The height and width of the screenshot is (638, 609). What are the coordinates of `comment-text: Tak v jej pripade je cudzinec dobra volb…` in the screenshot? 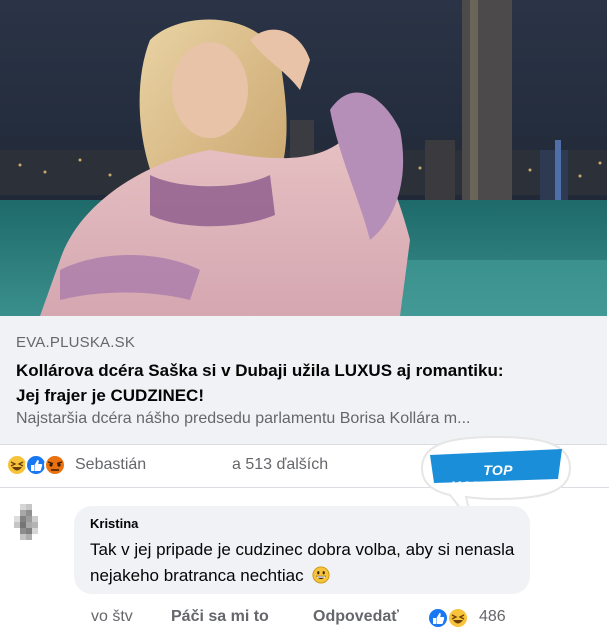 It's located at (302, 562).